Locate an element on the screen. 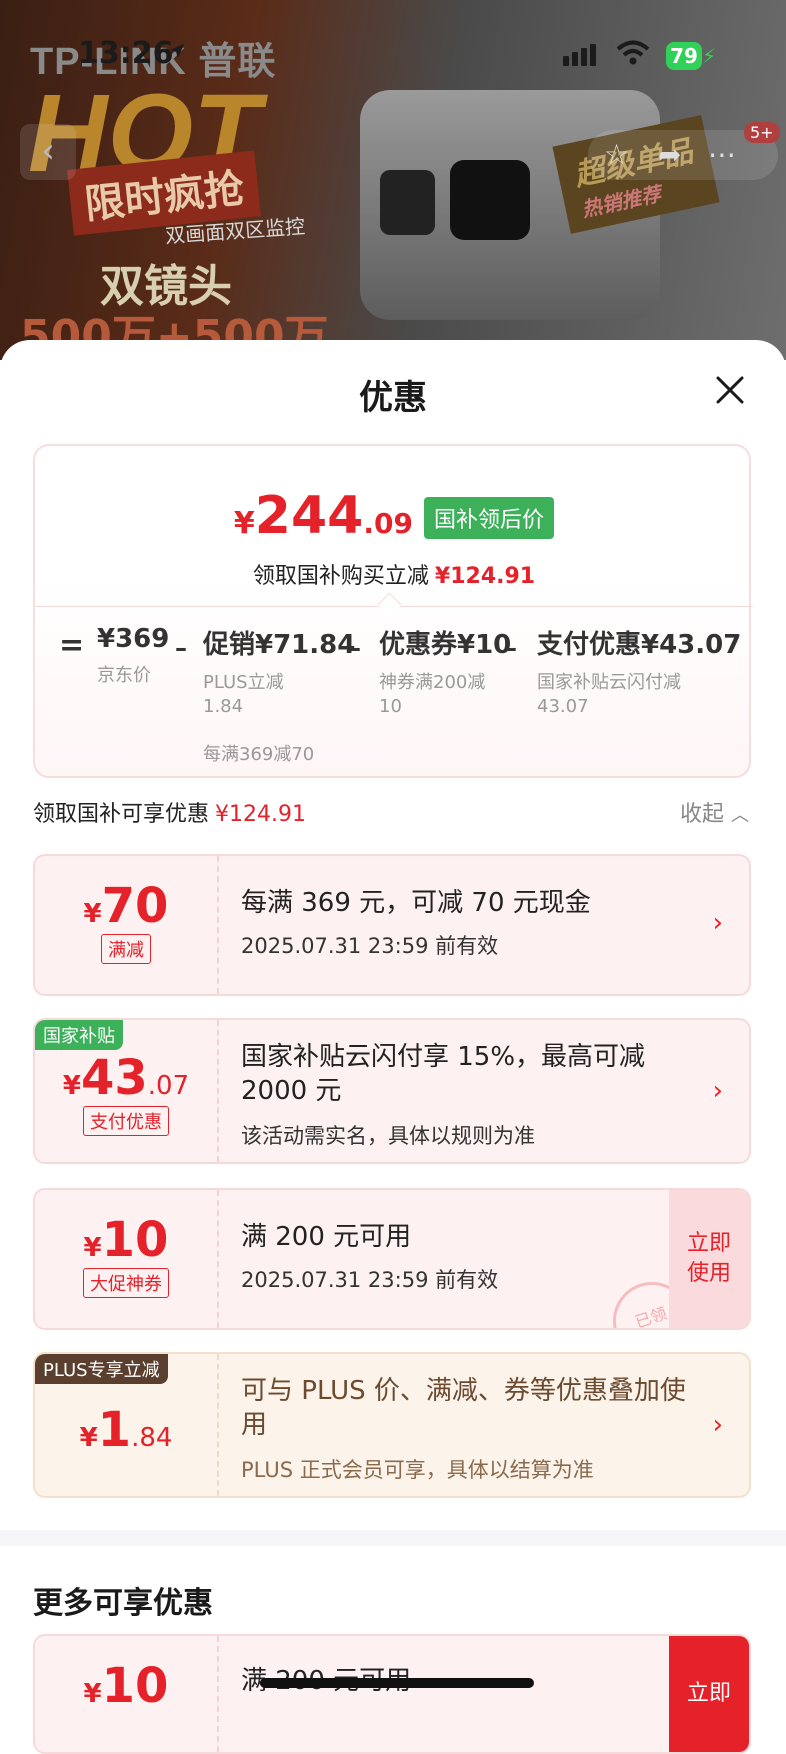 This screenshot has width=786, height=1754. discount-title: 每满 369 元，可减 70 元现金 is located at coordinates (416, 903).